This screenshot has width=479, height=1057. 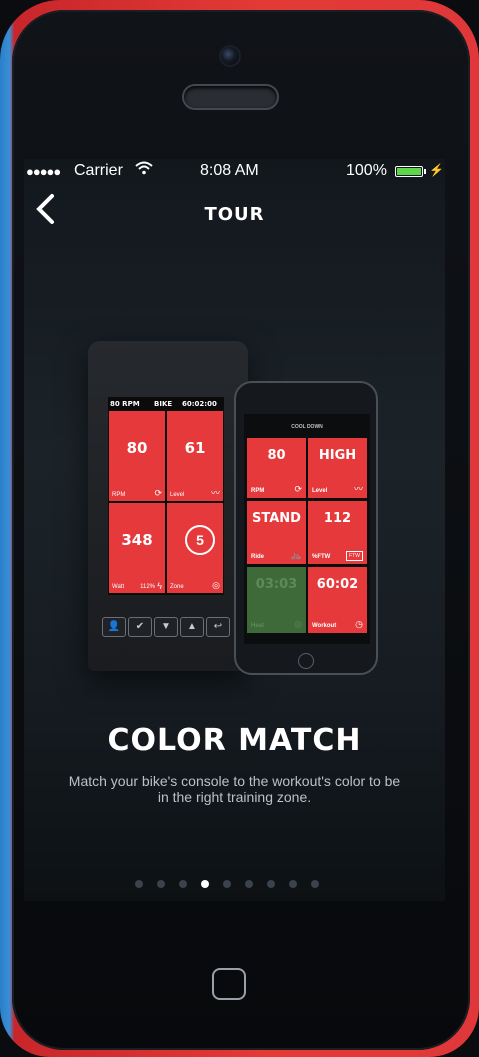 What do you see at coordinates (366, 170) in the screenshot?
I see `battery-percent: 100%` at bounding box center [366, 170].